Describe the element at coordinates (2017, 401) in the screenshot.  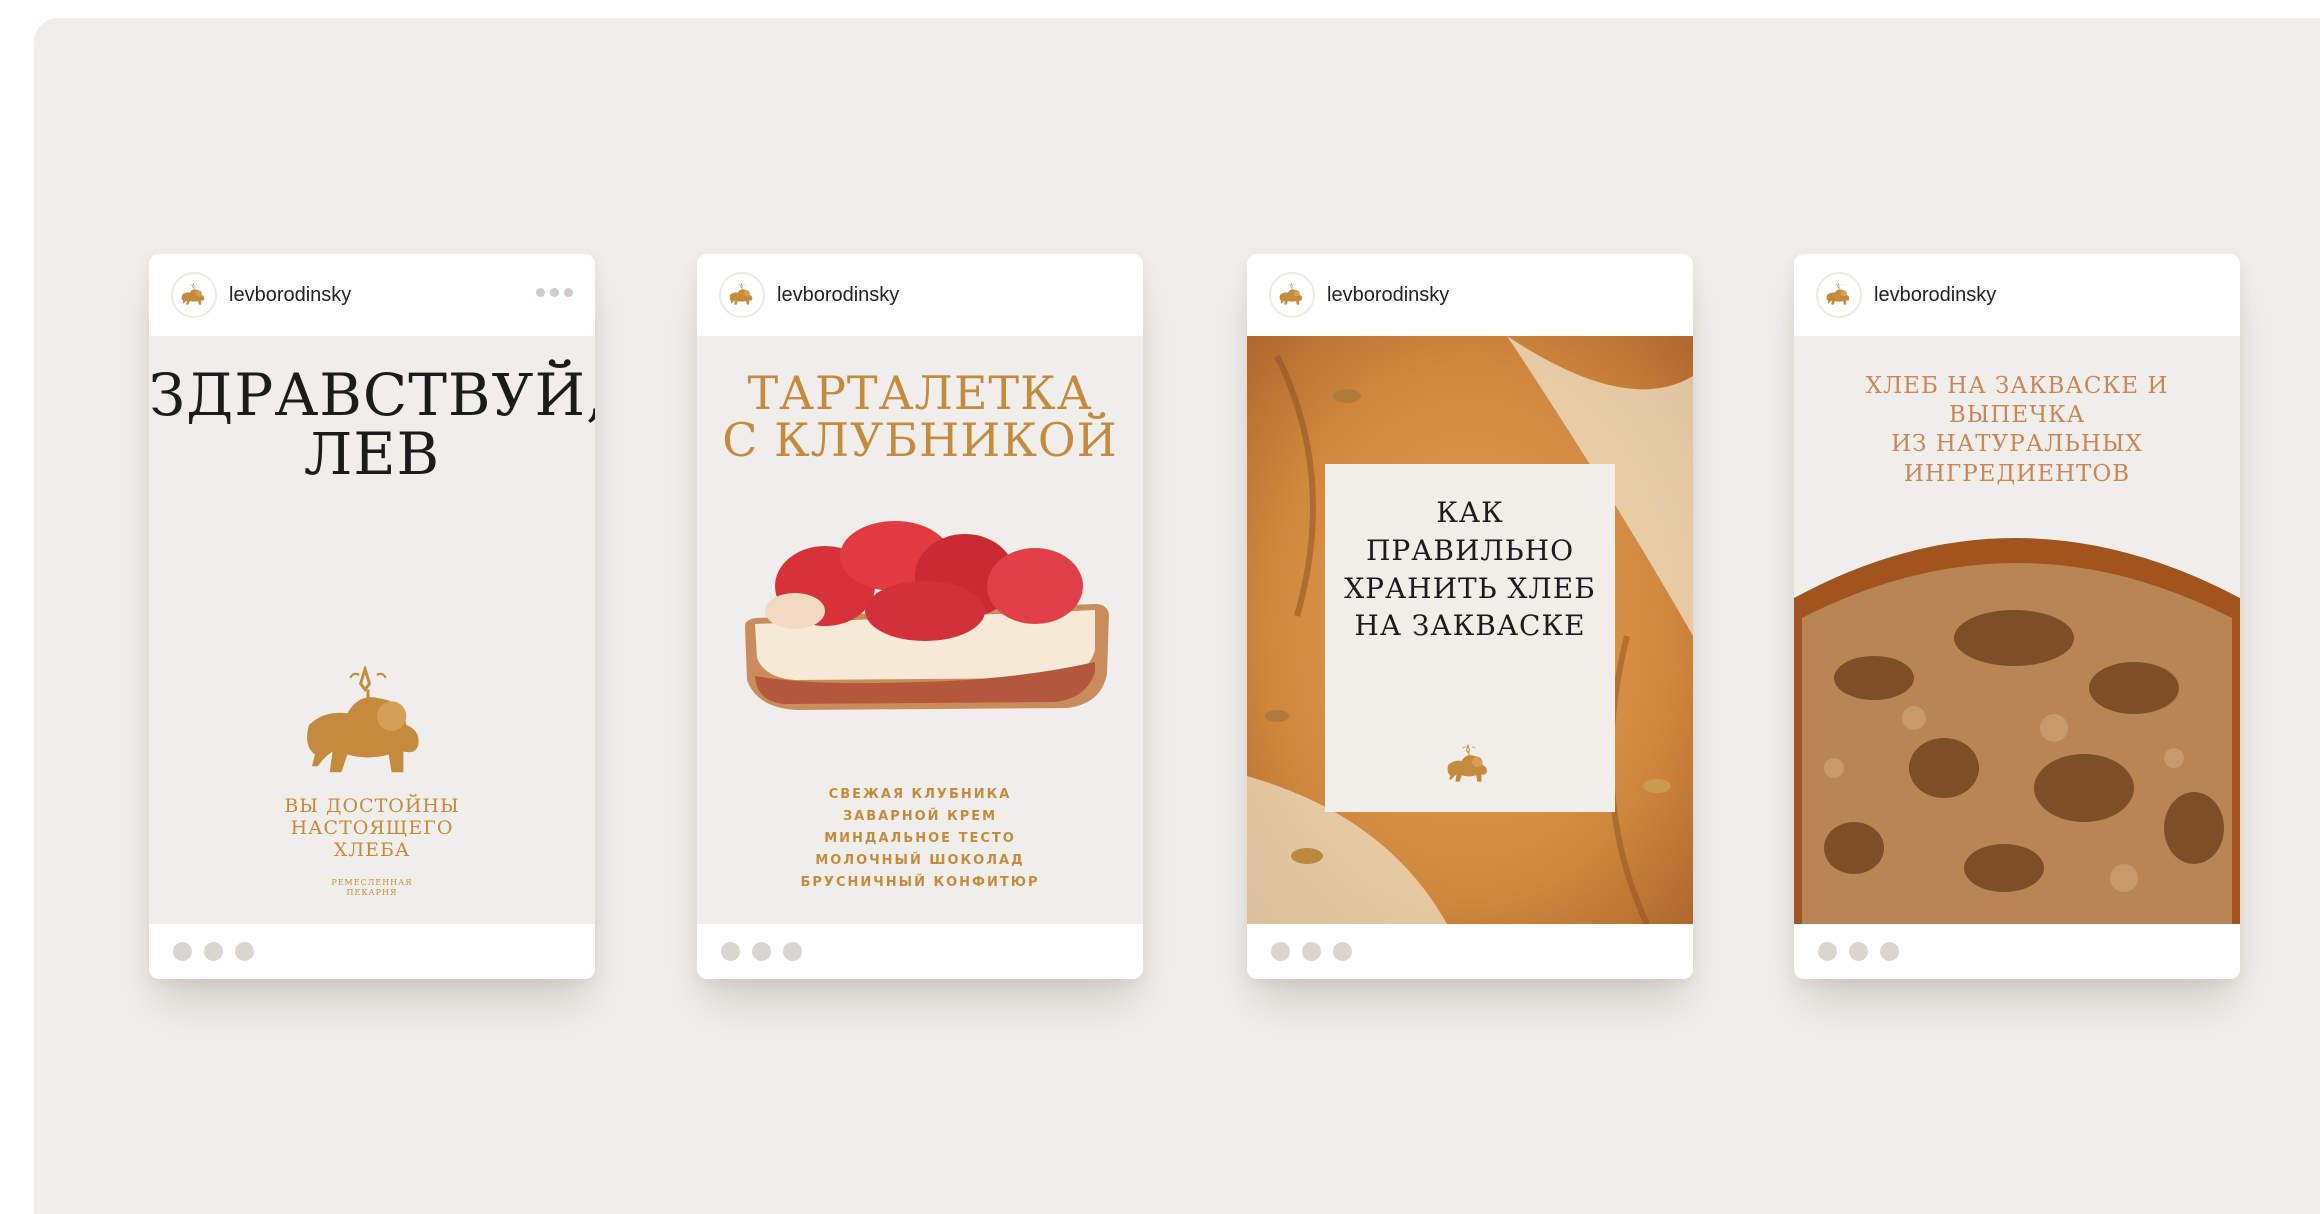
I see `title-line: Хлеб на закваске и выпечка` at that location.